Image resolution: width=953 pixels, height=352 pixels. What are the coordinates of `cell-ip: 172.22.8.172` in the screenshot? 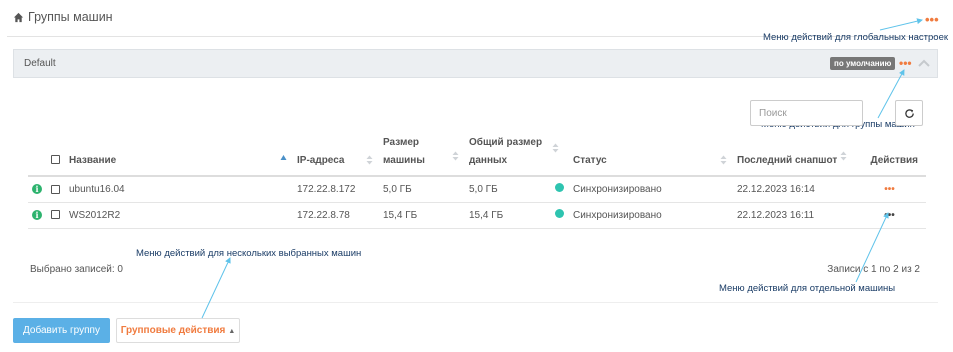 It's located at (336, 189).